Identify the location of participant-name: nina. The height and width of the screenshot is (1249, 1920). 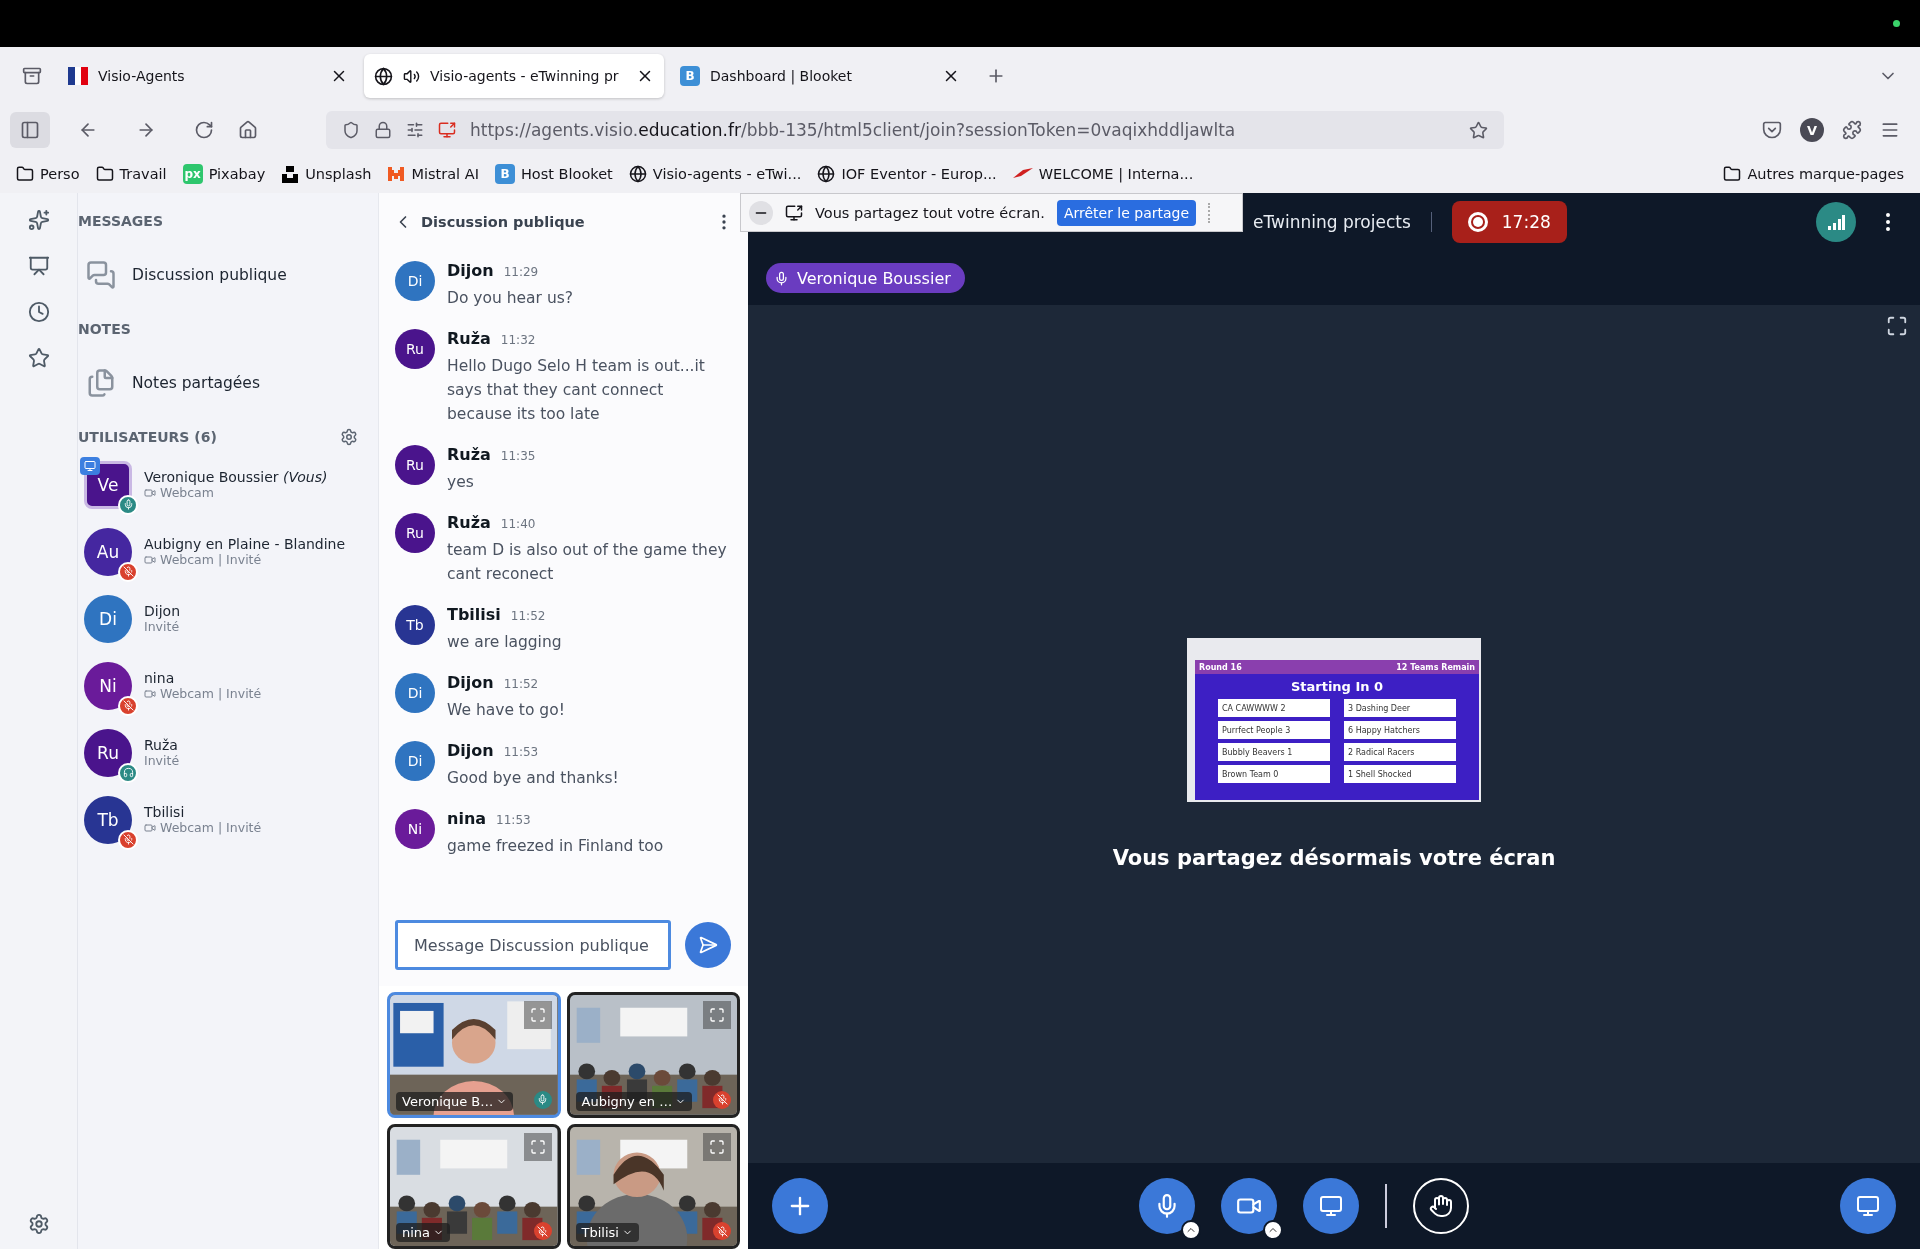
(423, 1232).